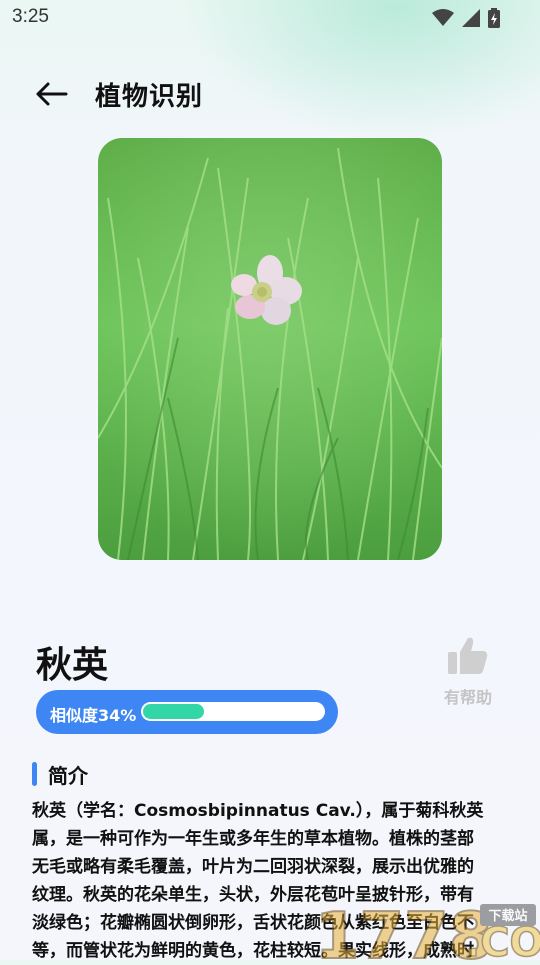  What do you see at coordinates (149, 97) in the screenshot?
I see `page-title: 植物识别` at bounding box center [149, 97].